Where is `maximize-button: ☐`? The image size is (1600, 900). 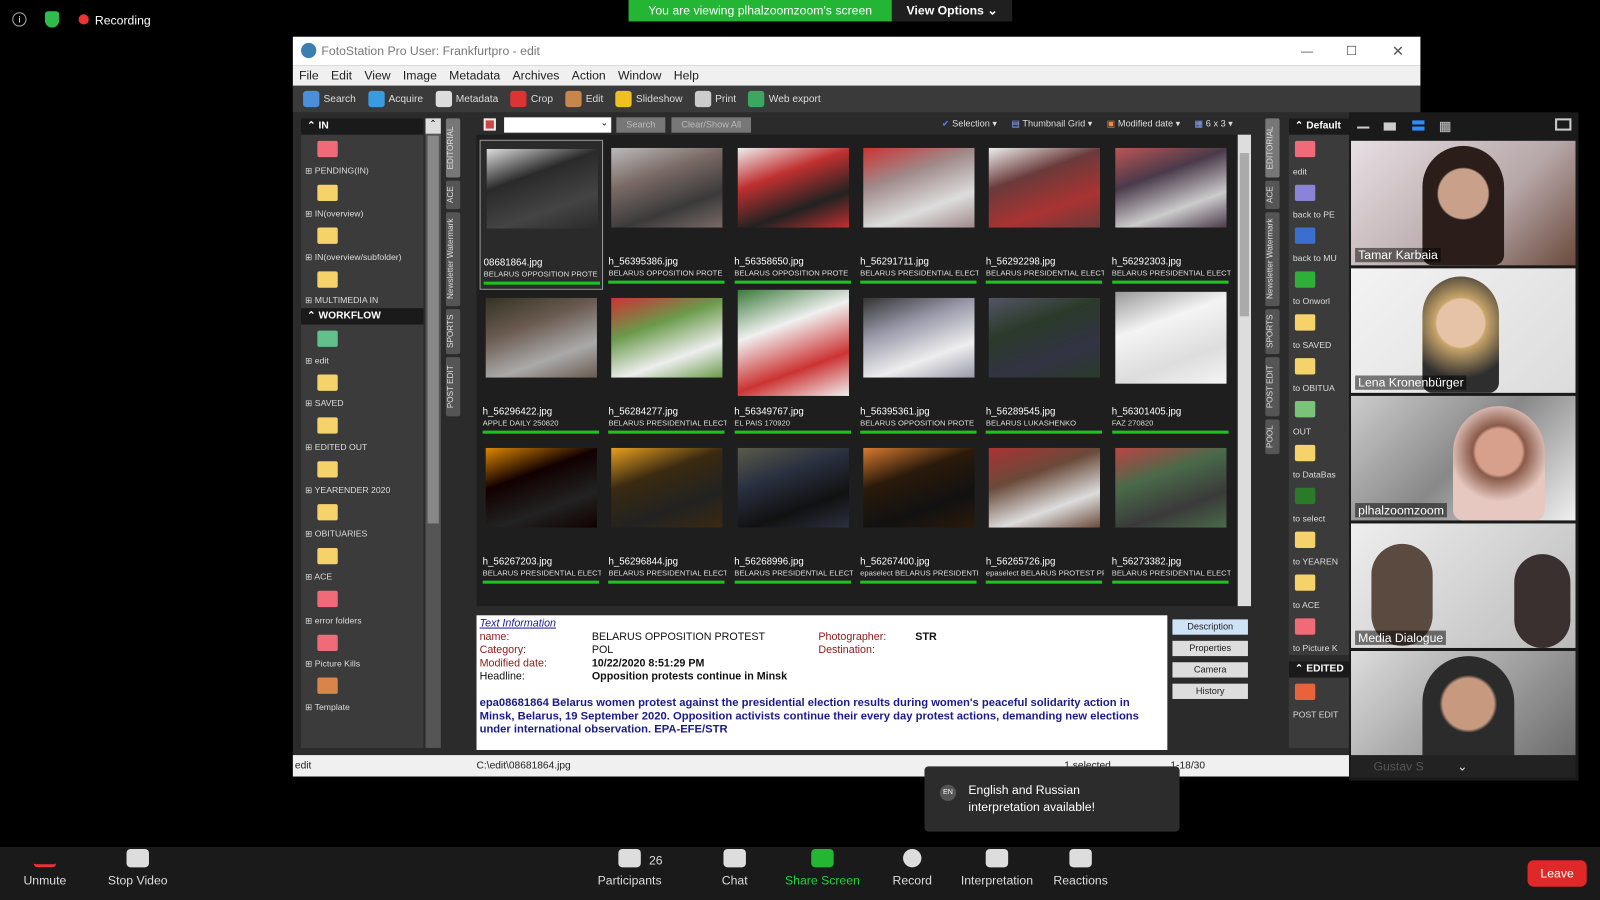 maximize-button: ☐ is located at coordinates (1351, 51).